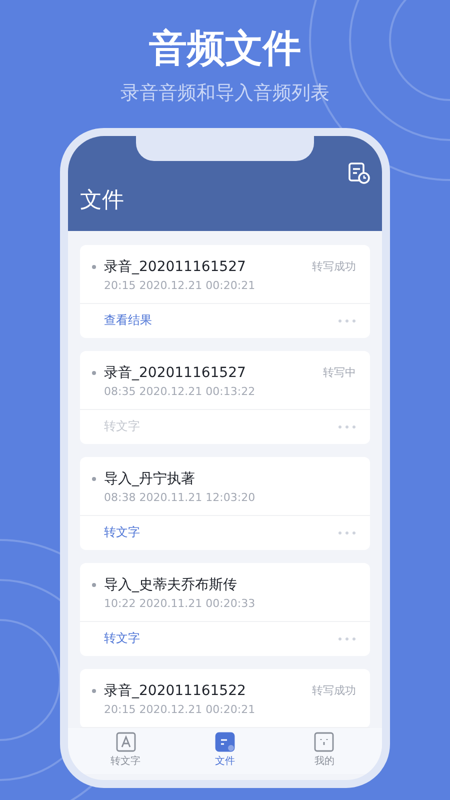 Image resolution: width=450 pixels, height=800 pixels. Describe the element at coordinates (180, 604) in the screenshot. I see `file-meta: 10:22 2020.11.21 00:20:33` at that location.